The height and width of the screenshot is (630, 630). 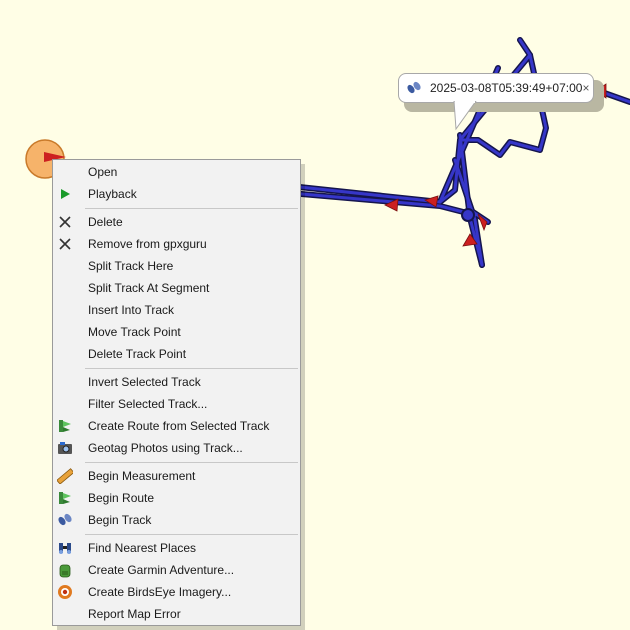 What do you see at coordinates (176, 310) in the screenshot?
I see `menu-item-insert-into-track: Insert Into Track` at bounding box center [176, 310].